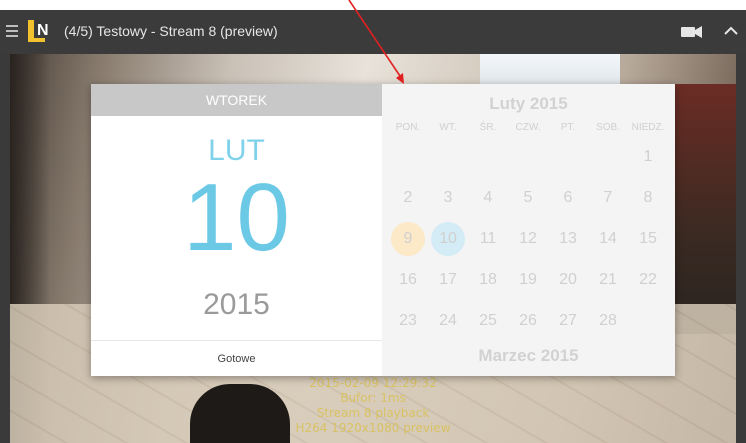 The height and width of the screenshot is (443, 746). I want to click on month-title: Luty 2015, so click(528, 103).